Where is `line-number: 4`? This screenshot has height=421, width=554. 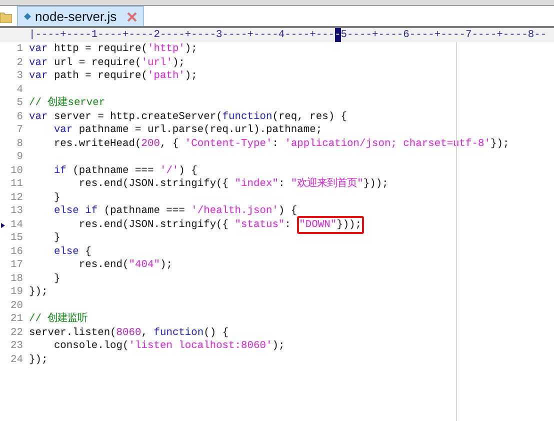
line-number: 4 is located at coordinates (19, 90).